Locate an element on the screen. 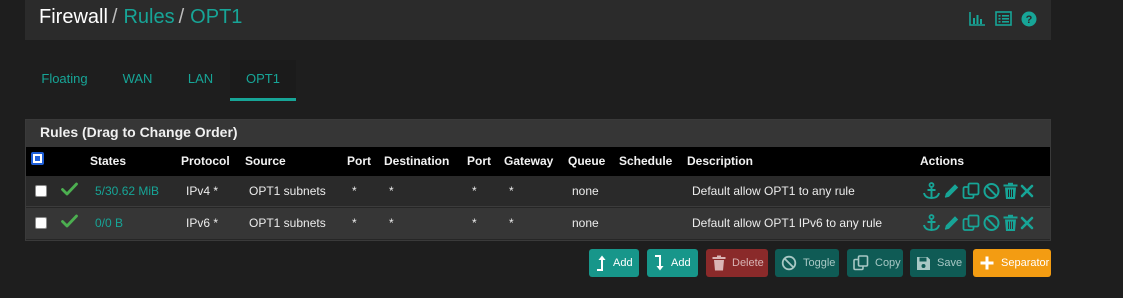 Image resolution: width=1123 pixels, height=298 pixels. chart-icon is located at coordinates (977, 19).